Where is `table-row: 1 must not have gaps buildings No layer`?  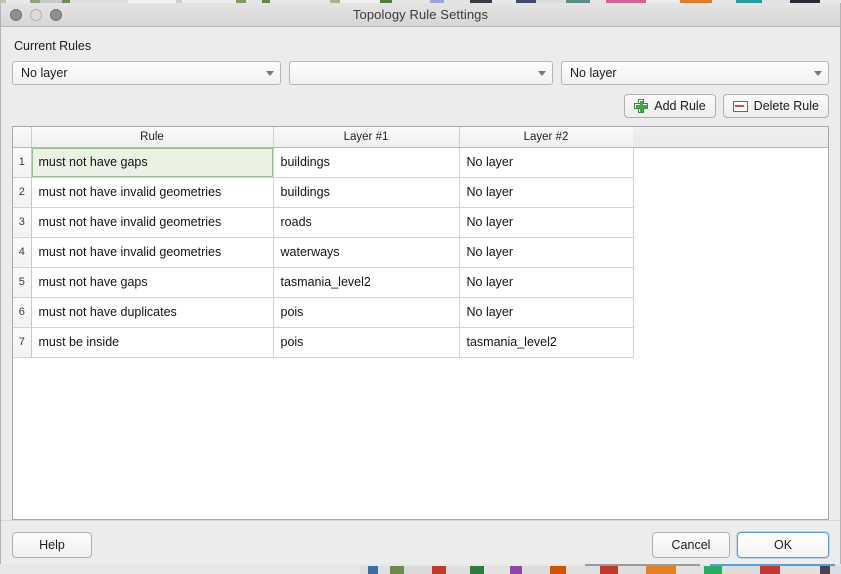 table-row: 1 must not have gaps buildings No layer is located at coordinates (323, 162).